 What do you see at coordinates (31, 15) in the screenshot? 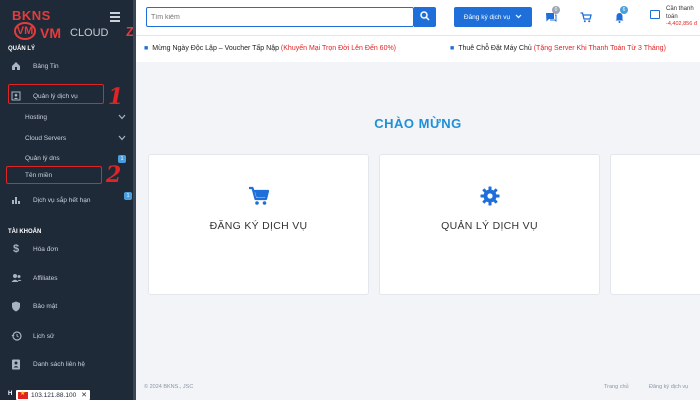
I see `logo-bkns-text: BKNS` at bounding box center [31, 15].